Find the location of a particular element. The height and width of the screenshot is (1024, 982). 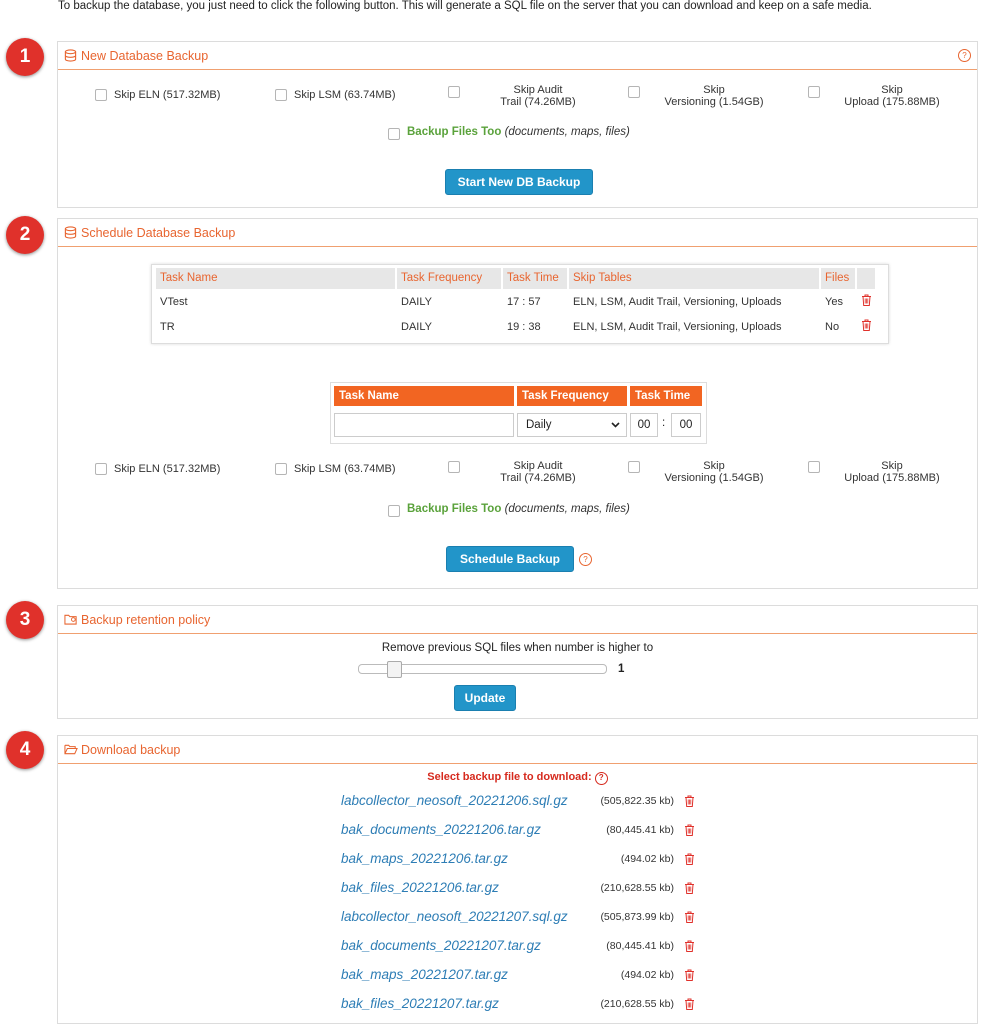

col-task-time: Task Time is located at coordinates (535, 278).